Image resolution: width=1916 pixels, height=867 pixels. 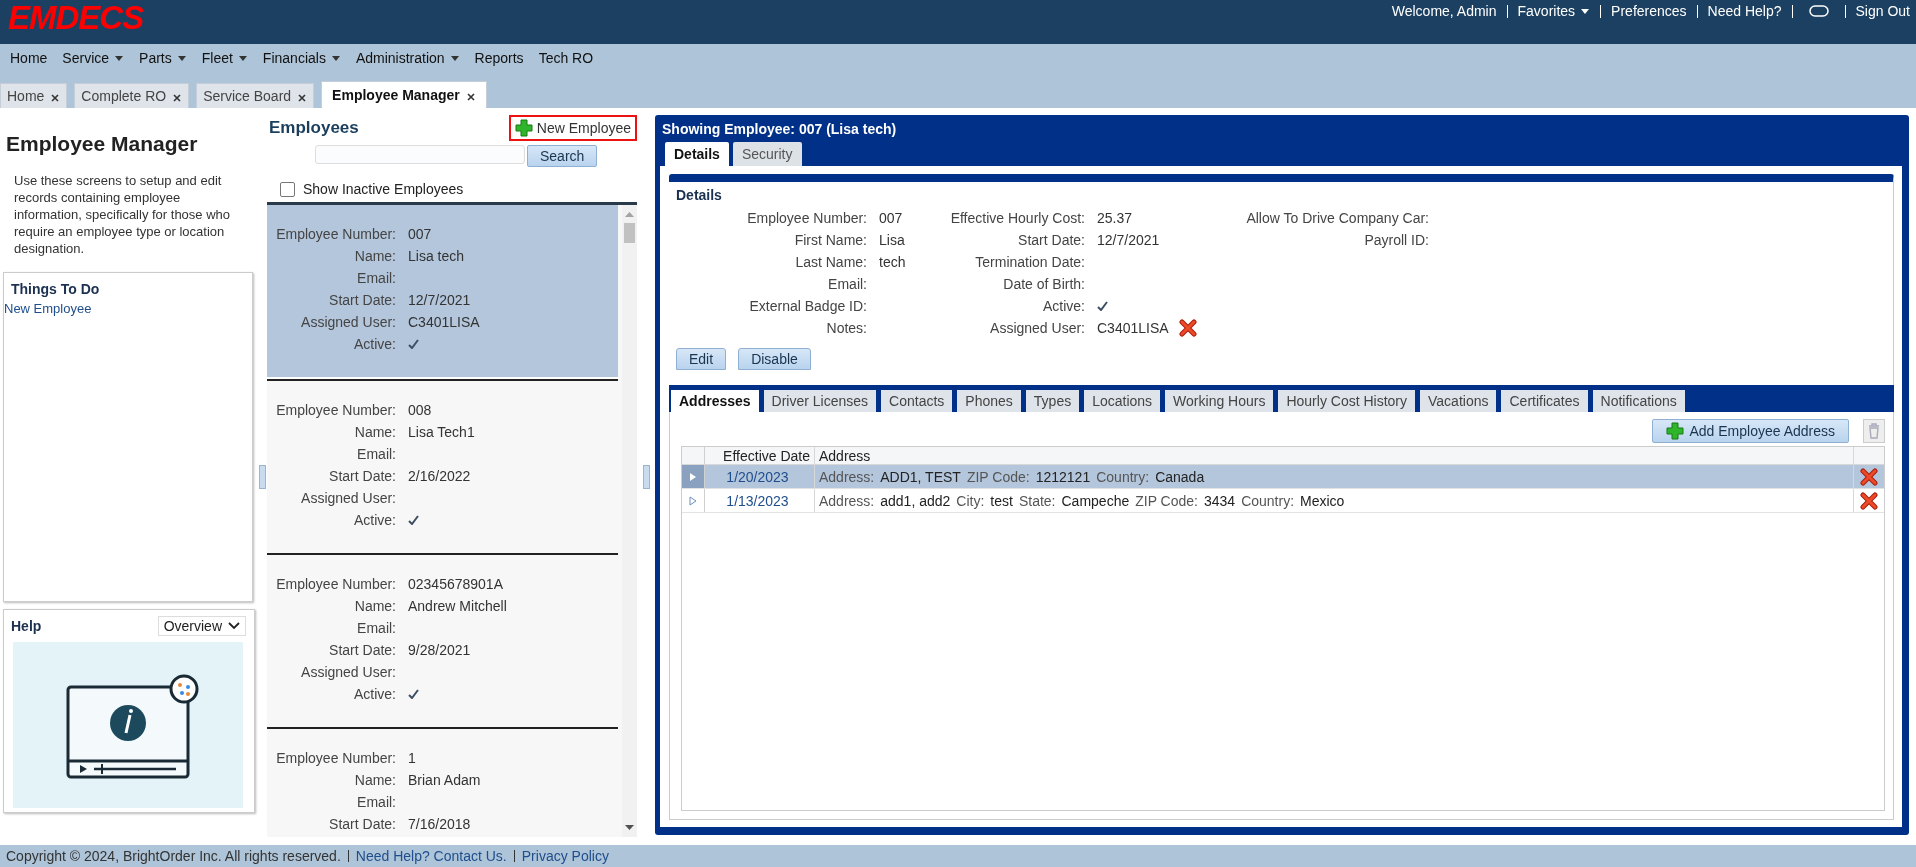 I want to click on table-row: 1/20/2023 Address: ADD1, TEST ZIP Code: 1212121 Country: Canada, so click(x=1283, y=477).